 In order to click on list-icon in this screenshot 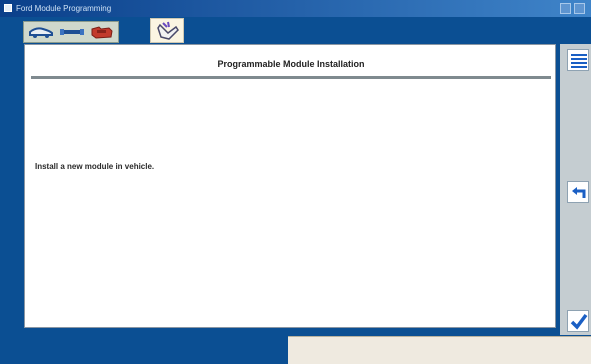, I will do `click(579, 61)`.